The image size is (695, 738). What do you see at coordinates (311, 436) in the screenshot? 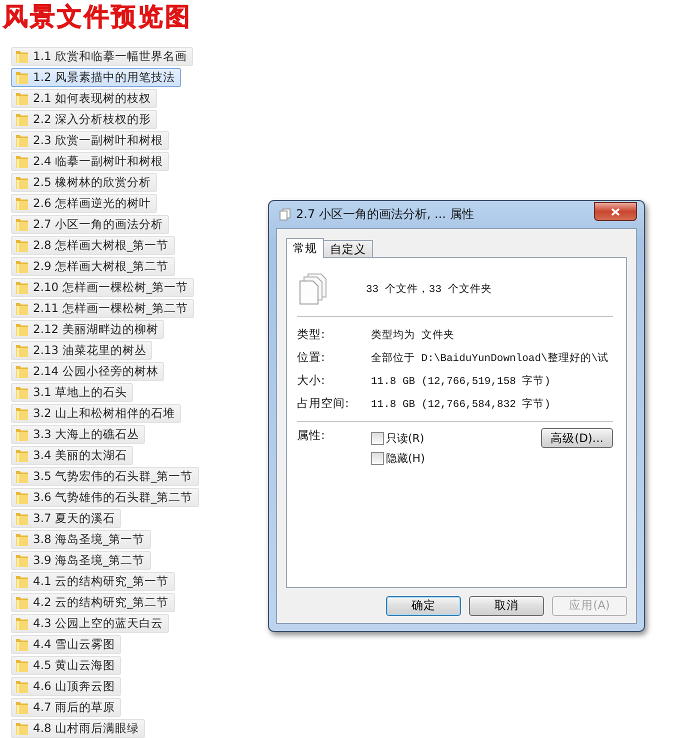
I see `field-label: 属性:` at bounding box center [311, 436].